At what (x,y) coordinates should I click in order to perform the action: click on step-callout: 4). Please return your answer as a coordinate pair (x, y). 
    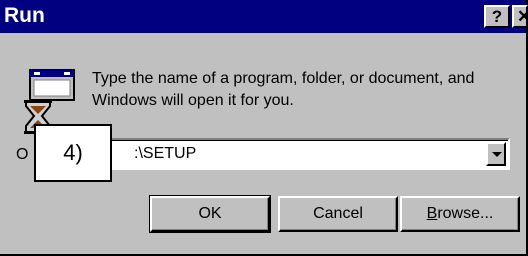
    Looking at the image, I should click on (73, 153).